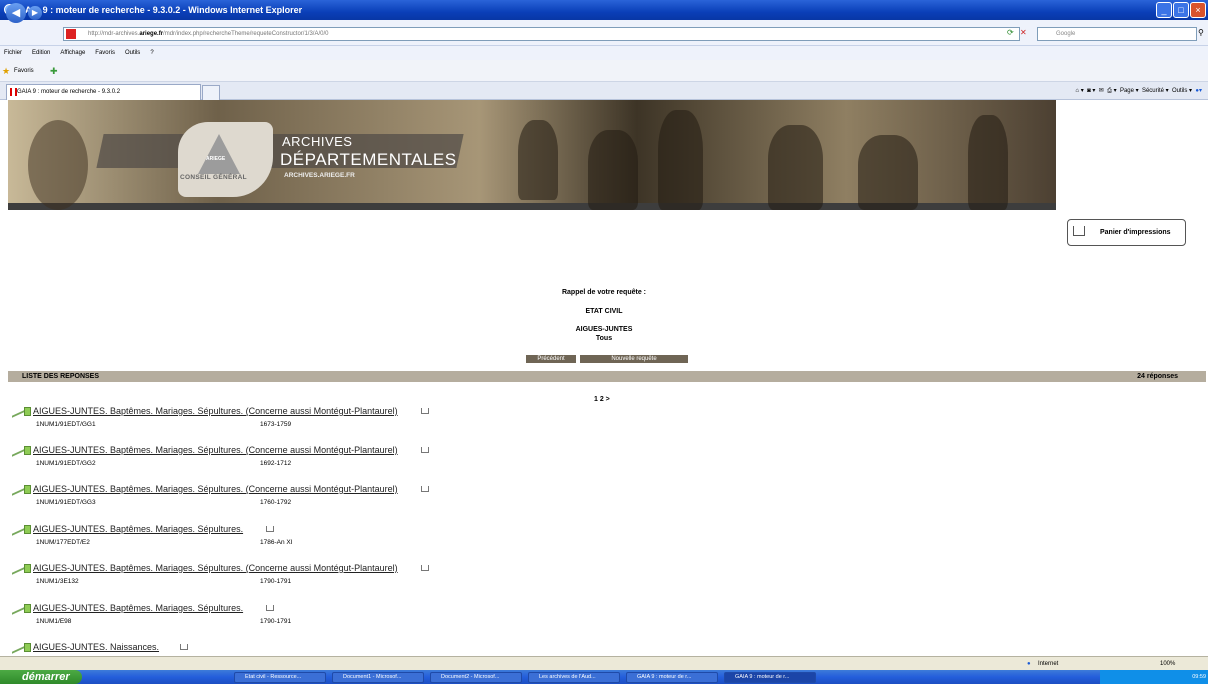 The image size is (1208, 684). Describe the element at coordinates (132, 53) in the screenshot. I see `menu-outils: Outils` at that location.